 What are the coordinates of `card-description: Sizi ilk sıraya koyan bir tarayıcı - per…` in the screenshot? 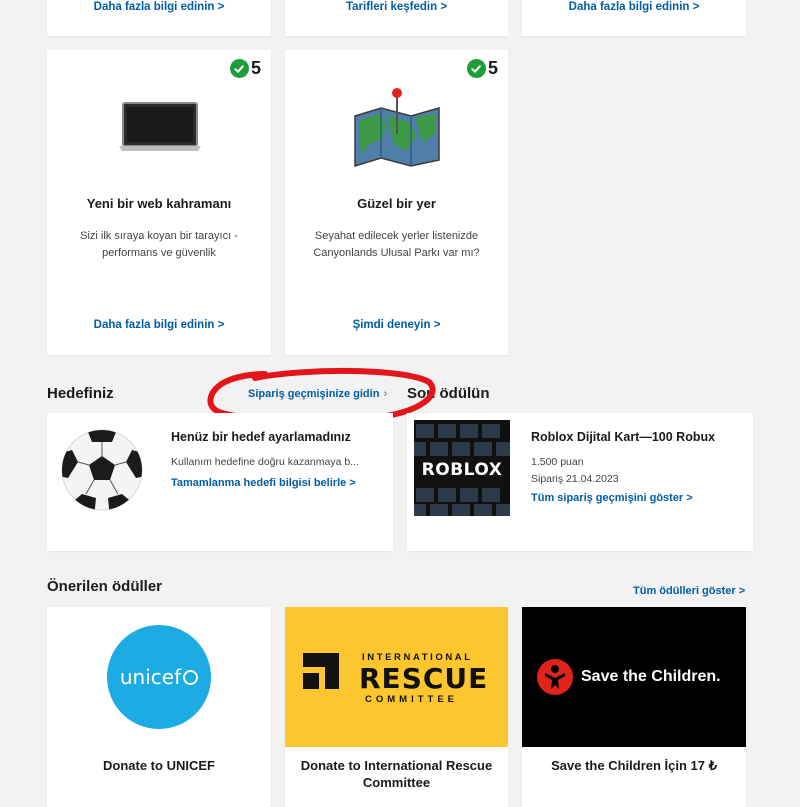 It's located at (159, 244).